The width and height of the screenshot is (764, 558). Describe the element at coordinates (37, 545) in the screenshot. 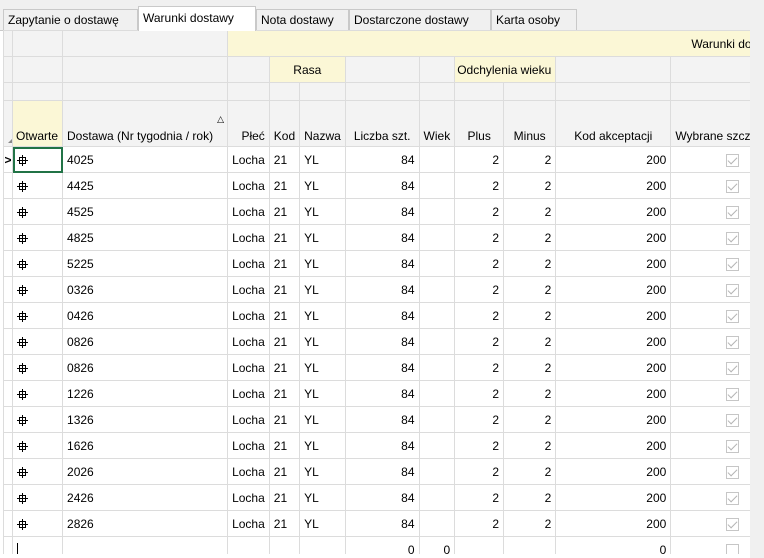

I see `new-row-cursor` at that location.